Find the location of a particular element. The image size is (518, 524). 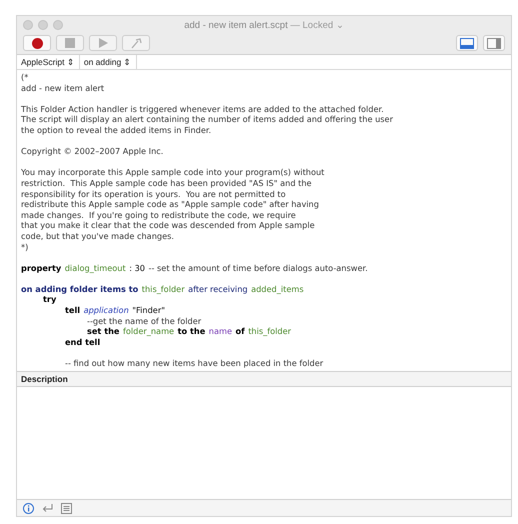

play-icon is located at coordinates (103, 43).